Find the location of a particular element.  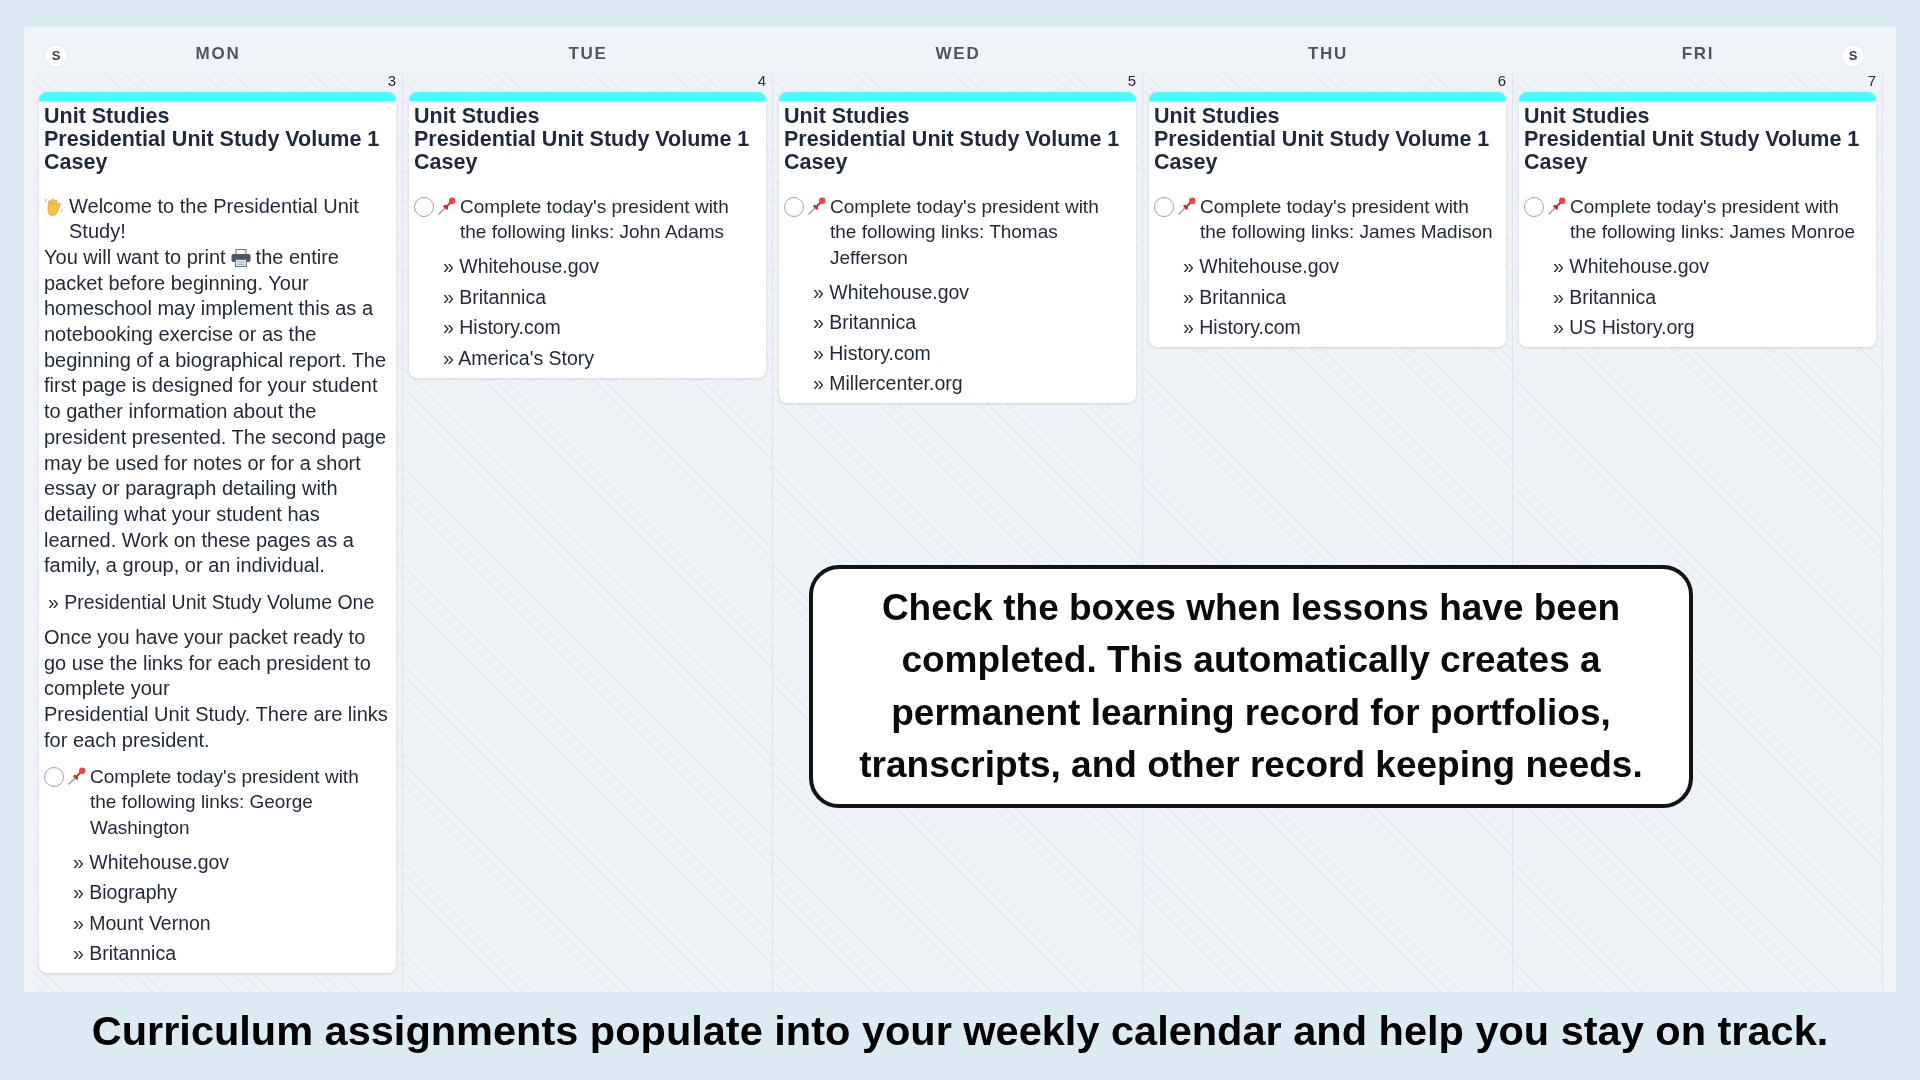

date-number: 7 is located at coordinates (1871, 80).